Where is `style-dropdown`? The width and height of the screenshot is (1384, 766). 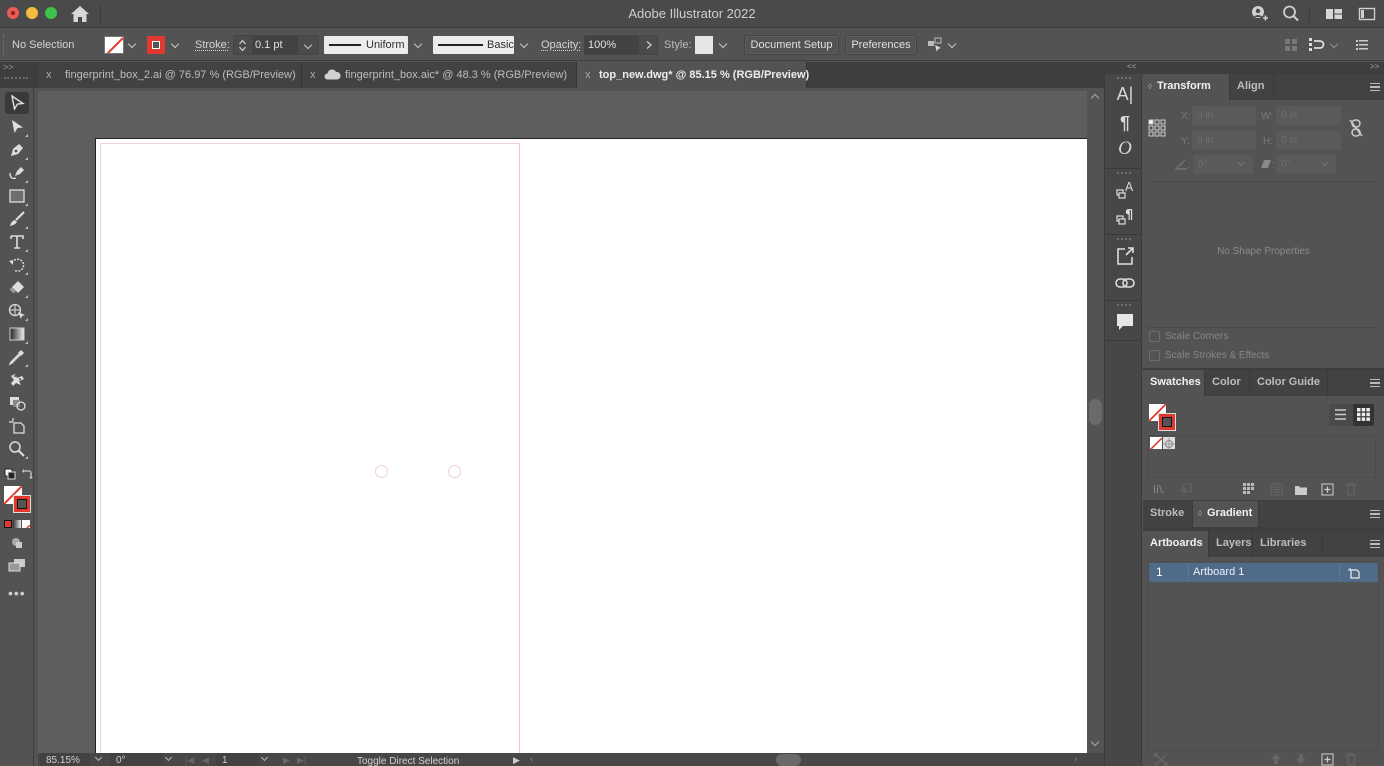
style-dropdown is located at coordinates (723, 45).